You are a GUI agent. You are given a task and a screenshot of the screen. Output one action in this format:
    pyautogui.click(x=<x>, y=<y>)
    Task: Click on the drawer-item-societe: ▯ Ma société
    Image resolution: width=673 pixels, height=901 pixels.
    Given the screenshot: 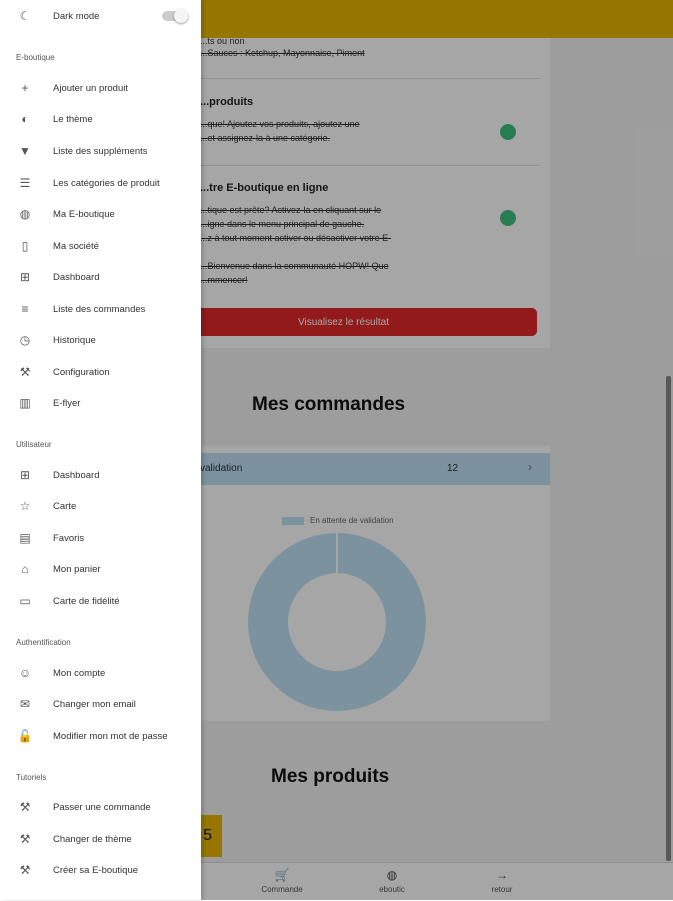 What is the action you would take?
    pyautogui.click(x=100, y=246)
    